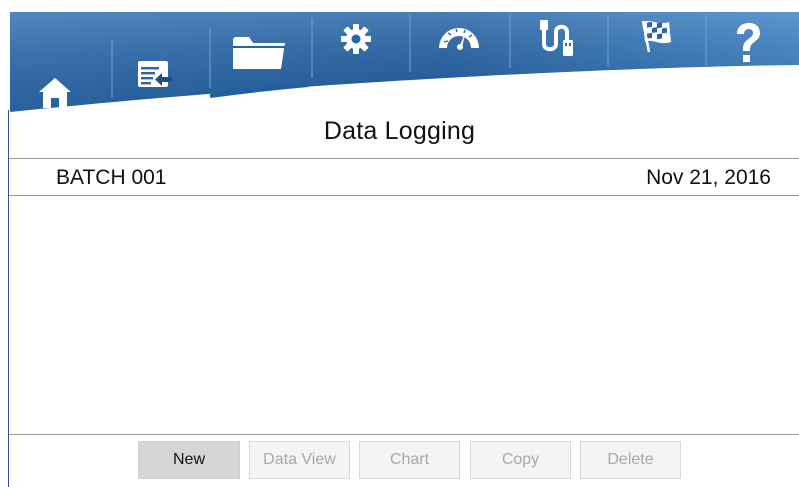 Image resolution: width=799 pixels, height=487 pixels. What do you see at coordinates (520, 460) in the screenshot?
I see `copy-button: Copy` at bounding box center [520, 460].